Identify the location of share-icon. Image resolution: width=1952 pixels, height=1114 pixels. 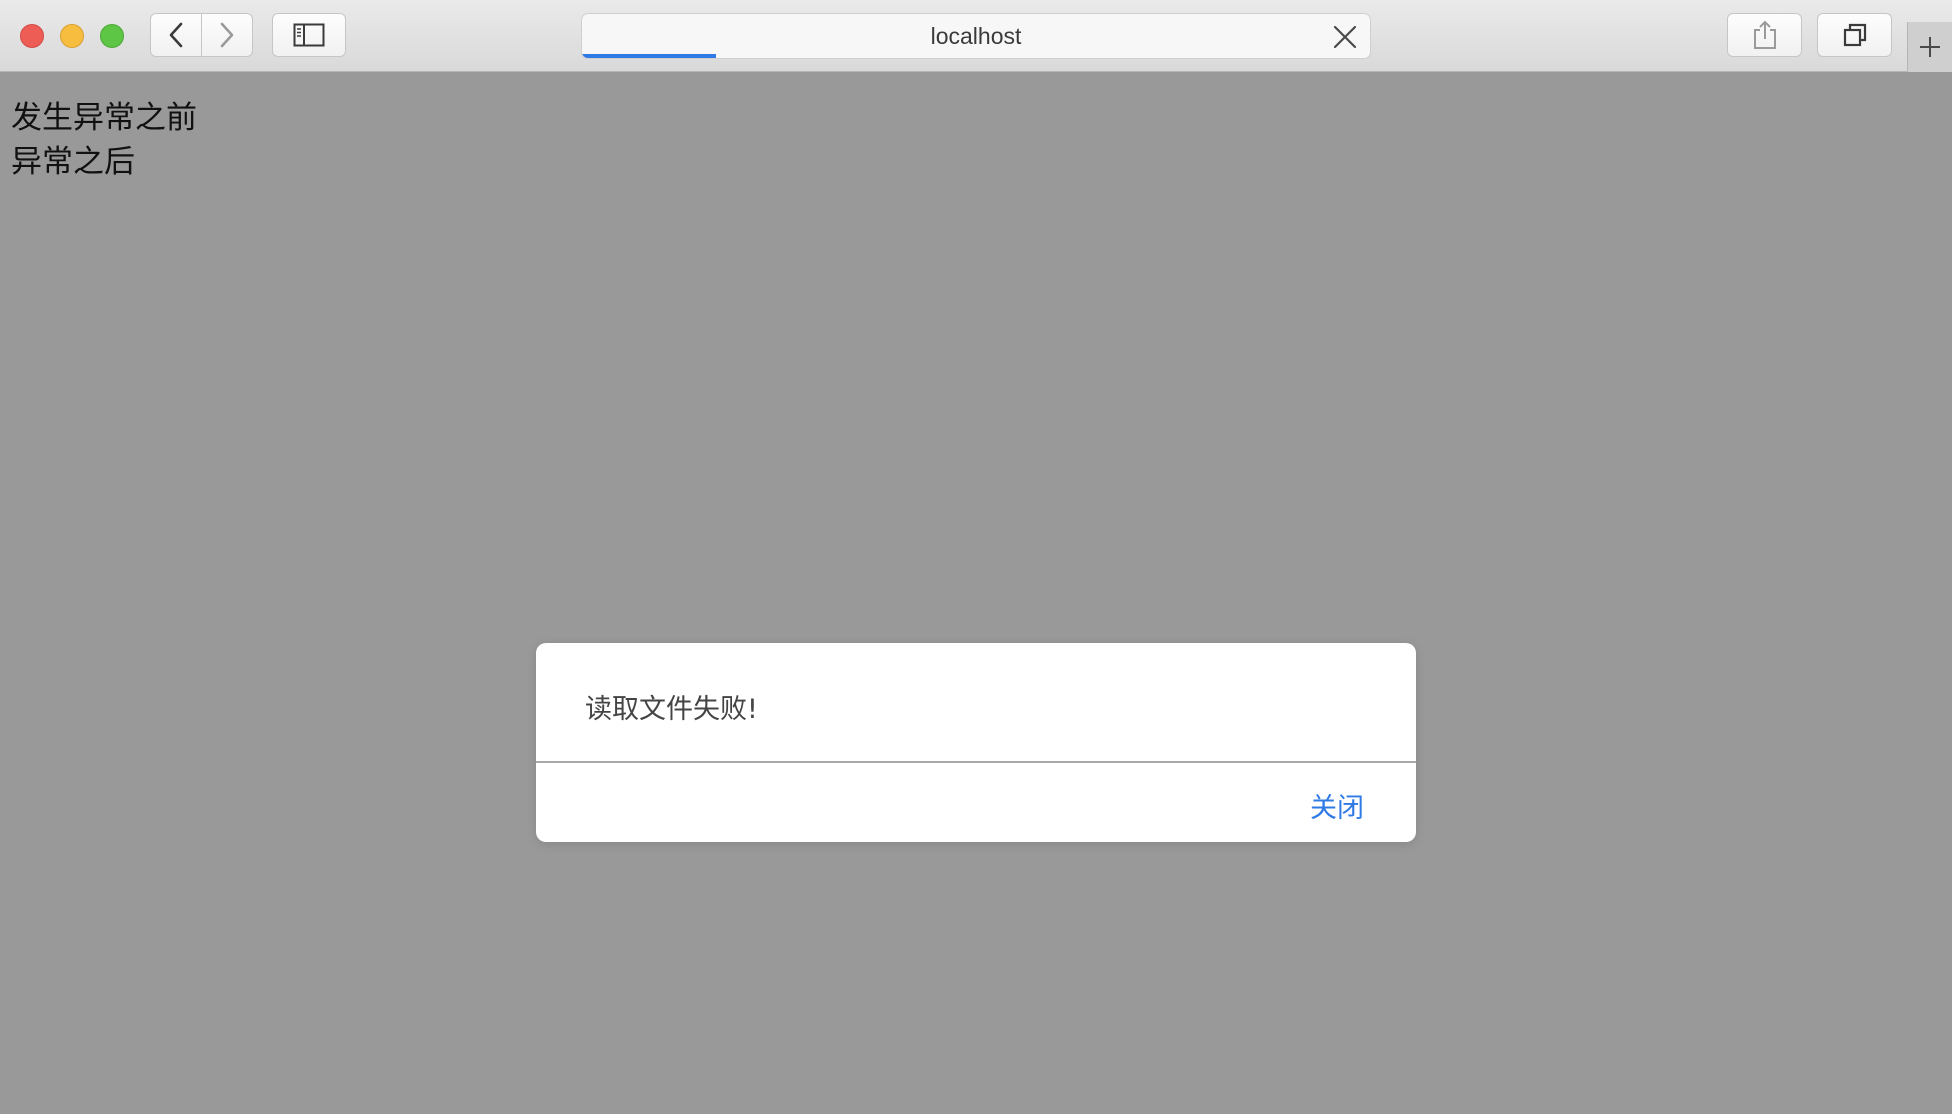
(1764, 34).